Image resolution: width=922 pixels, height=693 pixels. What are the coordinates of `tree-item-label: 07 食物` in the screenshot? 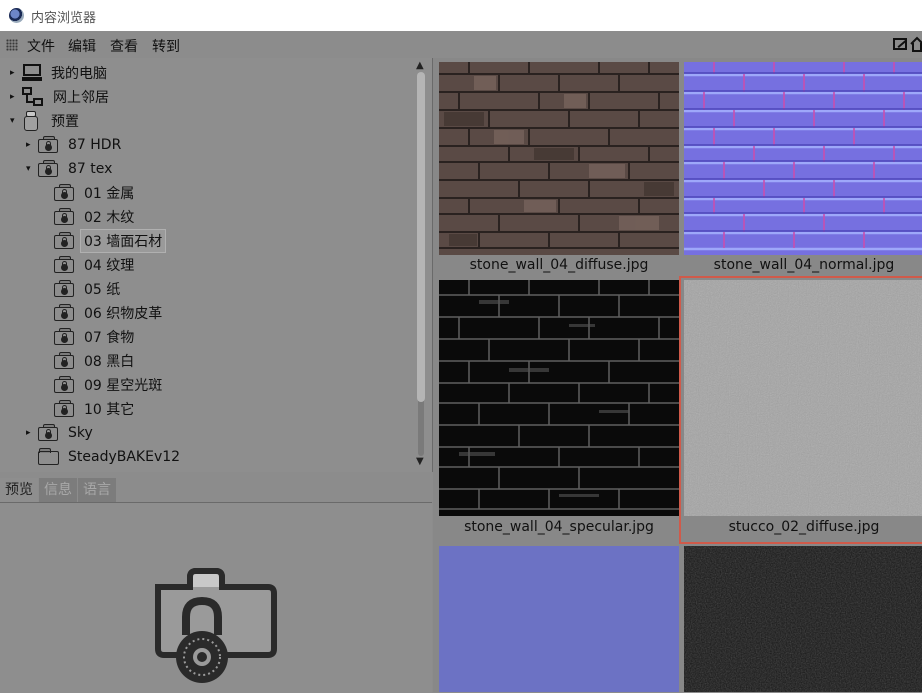 It's located at (109, 338).